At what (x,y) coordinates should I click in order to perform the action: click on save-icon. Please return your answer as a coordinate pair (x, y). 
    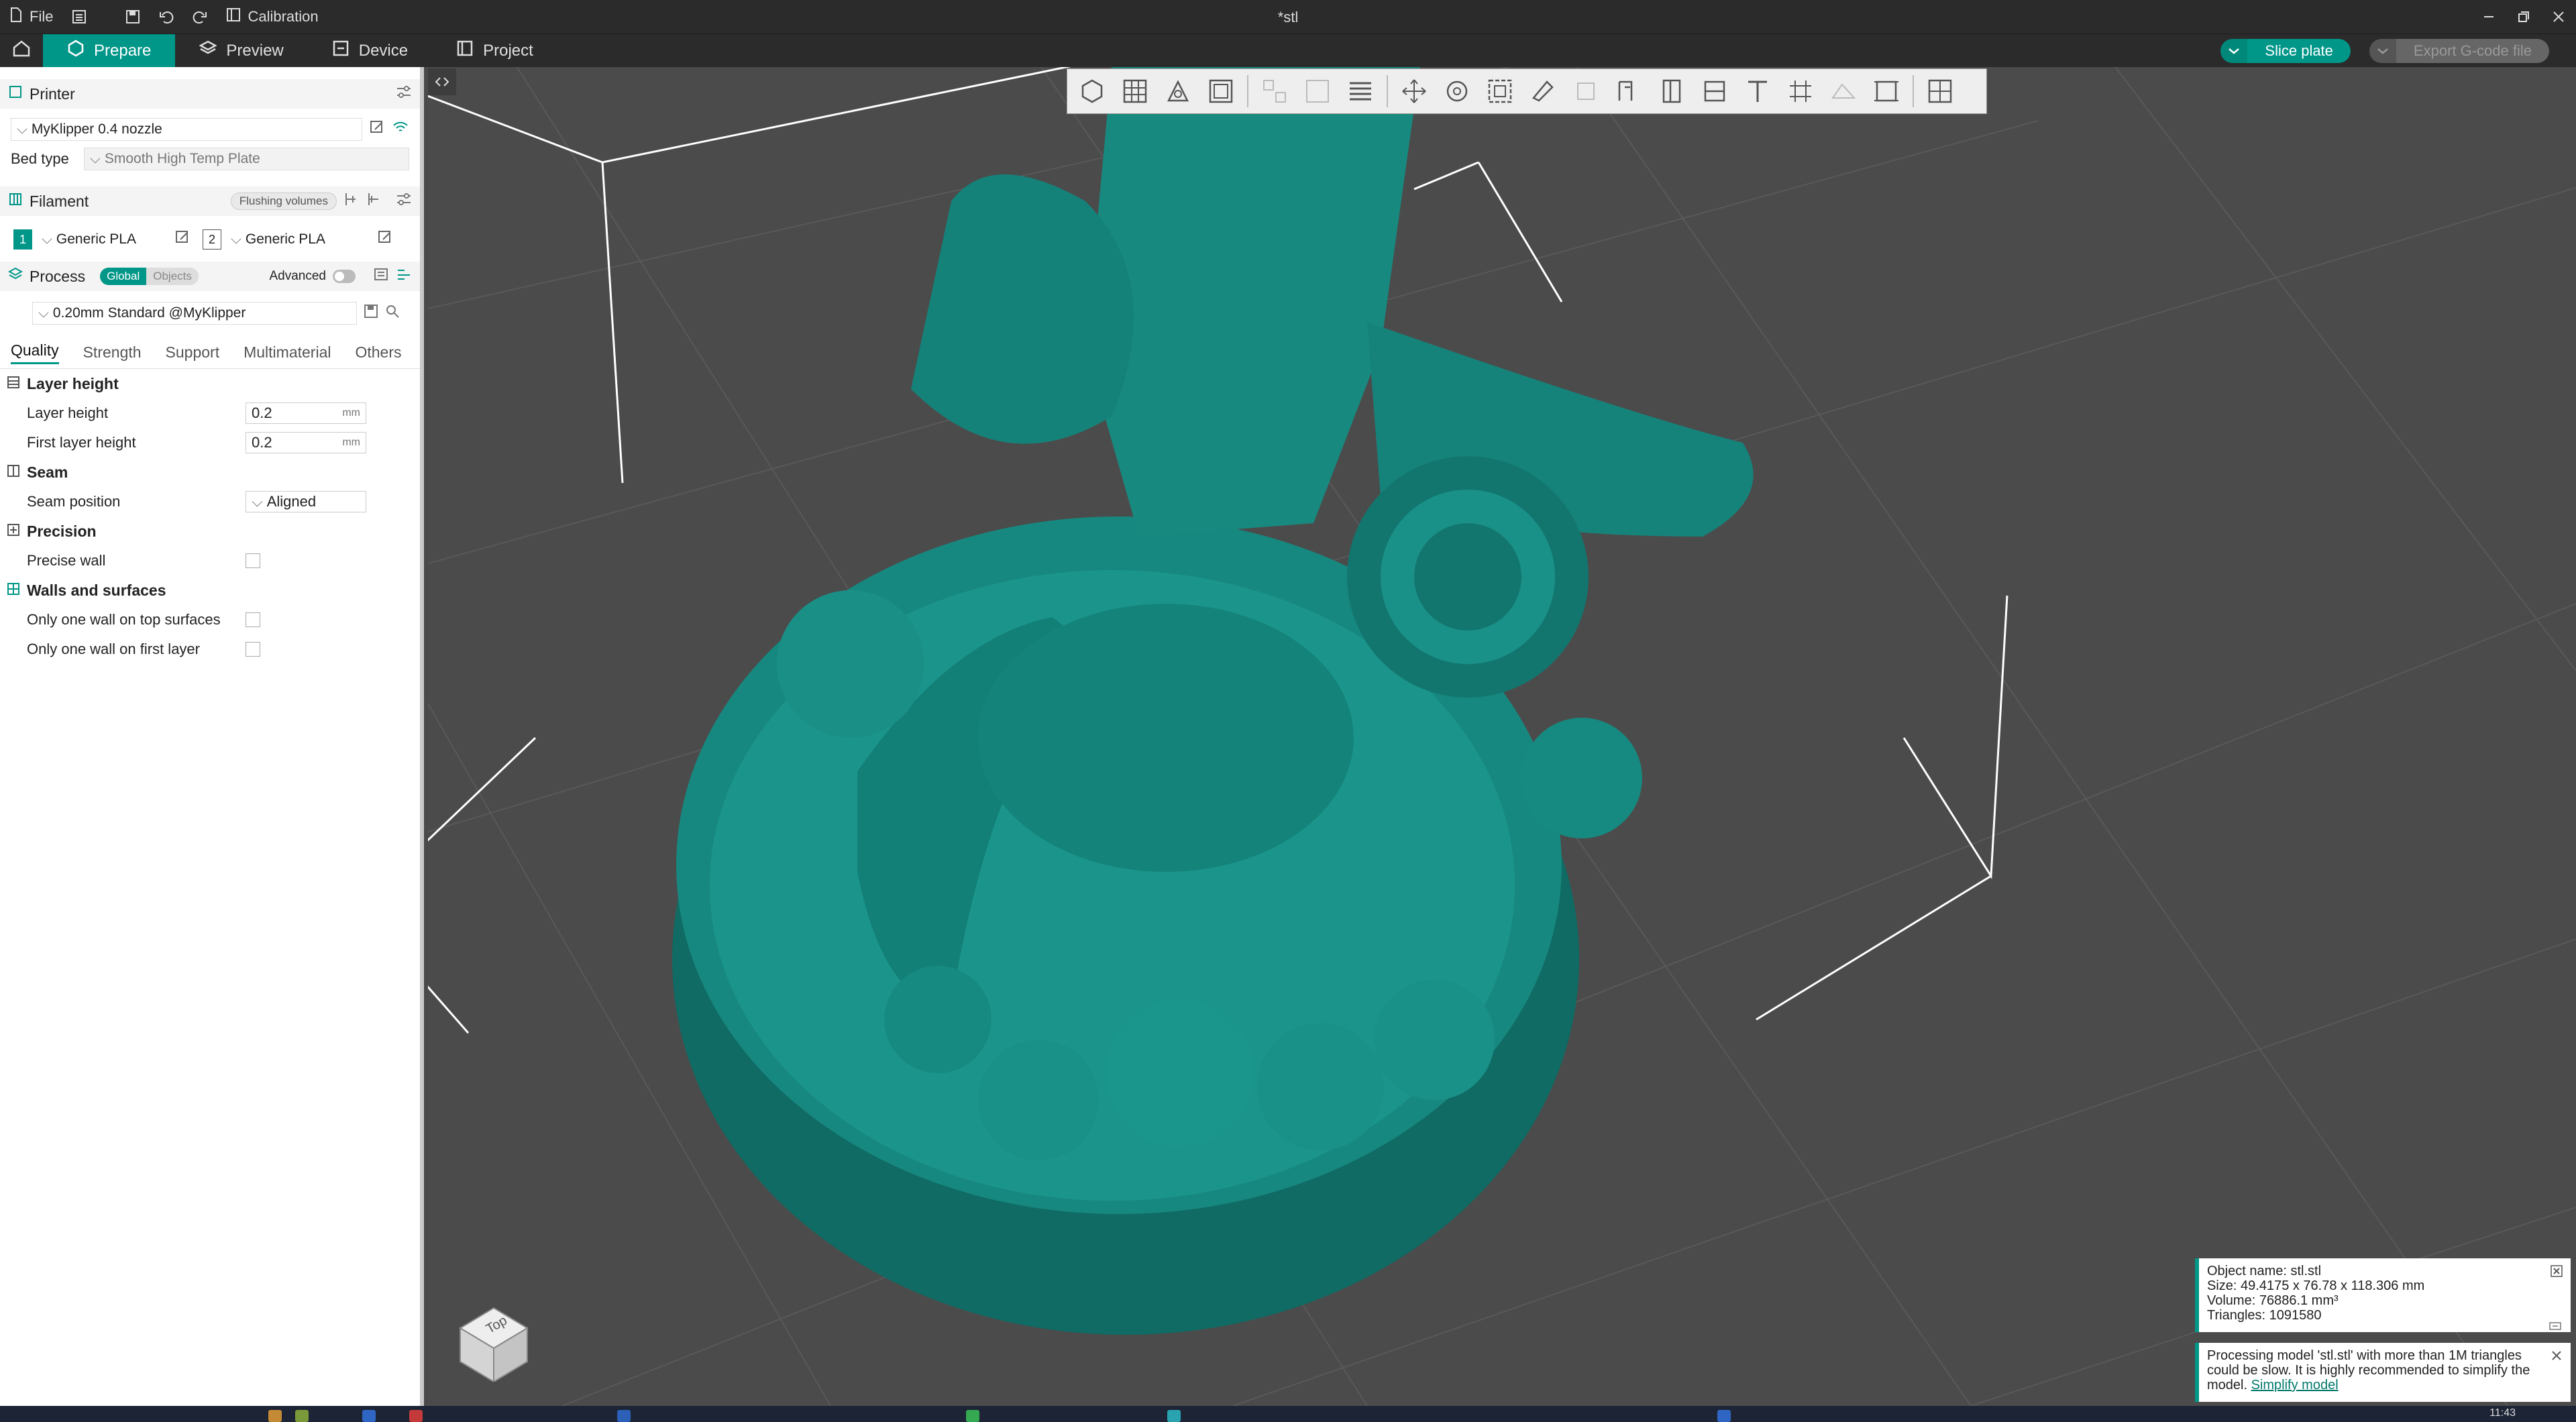
    Looking at the image, I should click on (133, 17).